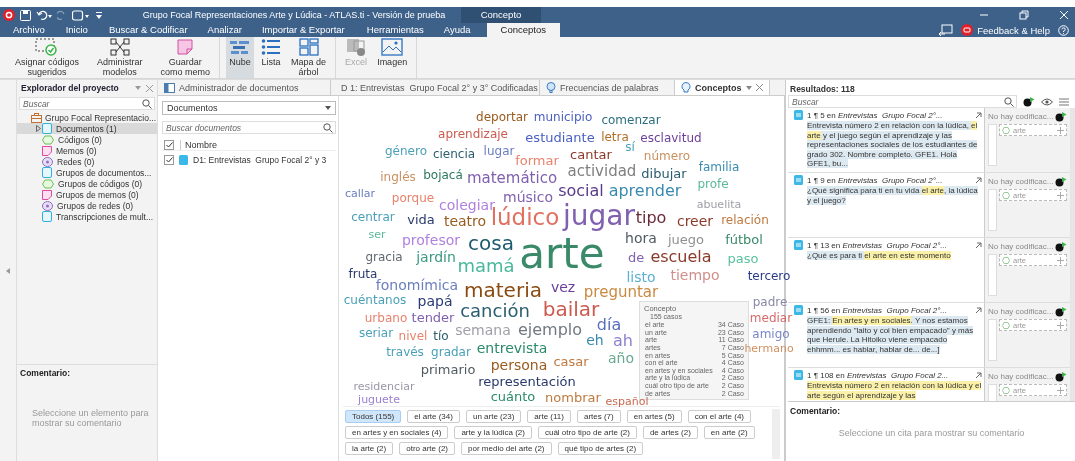  What do you see at coordinates (931, 436) in the screenshot?
I see `comment-field: Seleccione un cita para mostrar su comentario` at bounding box center [931, 436].